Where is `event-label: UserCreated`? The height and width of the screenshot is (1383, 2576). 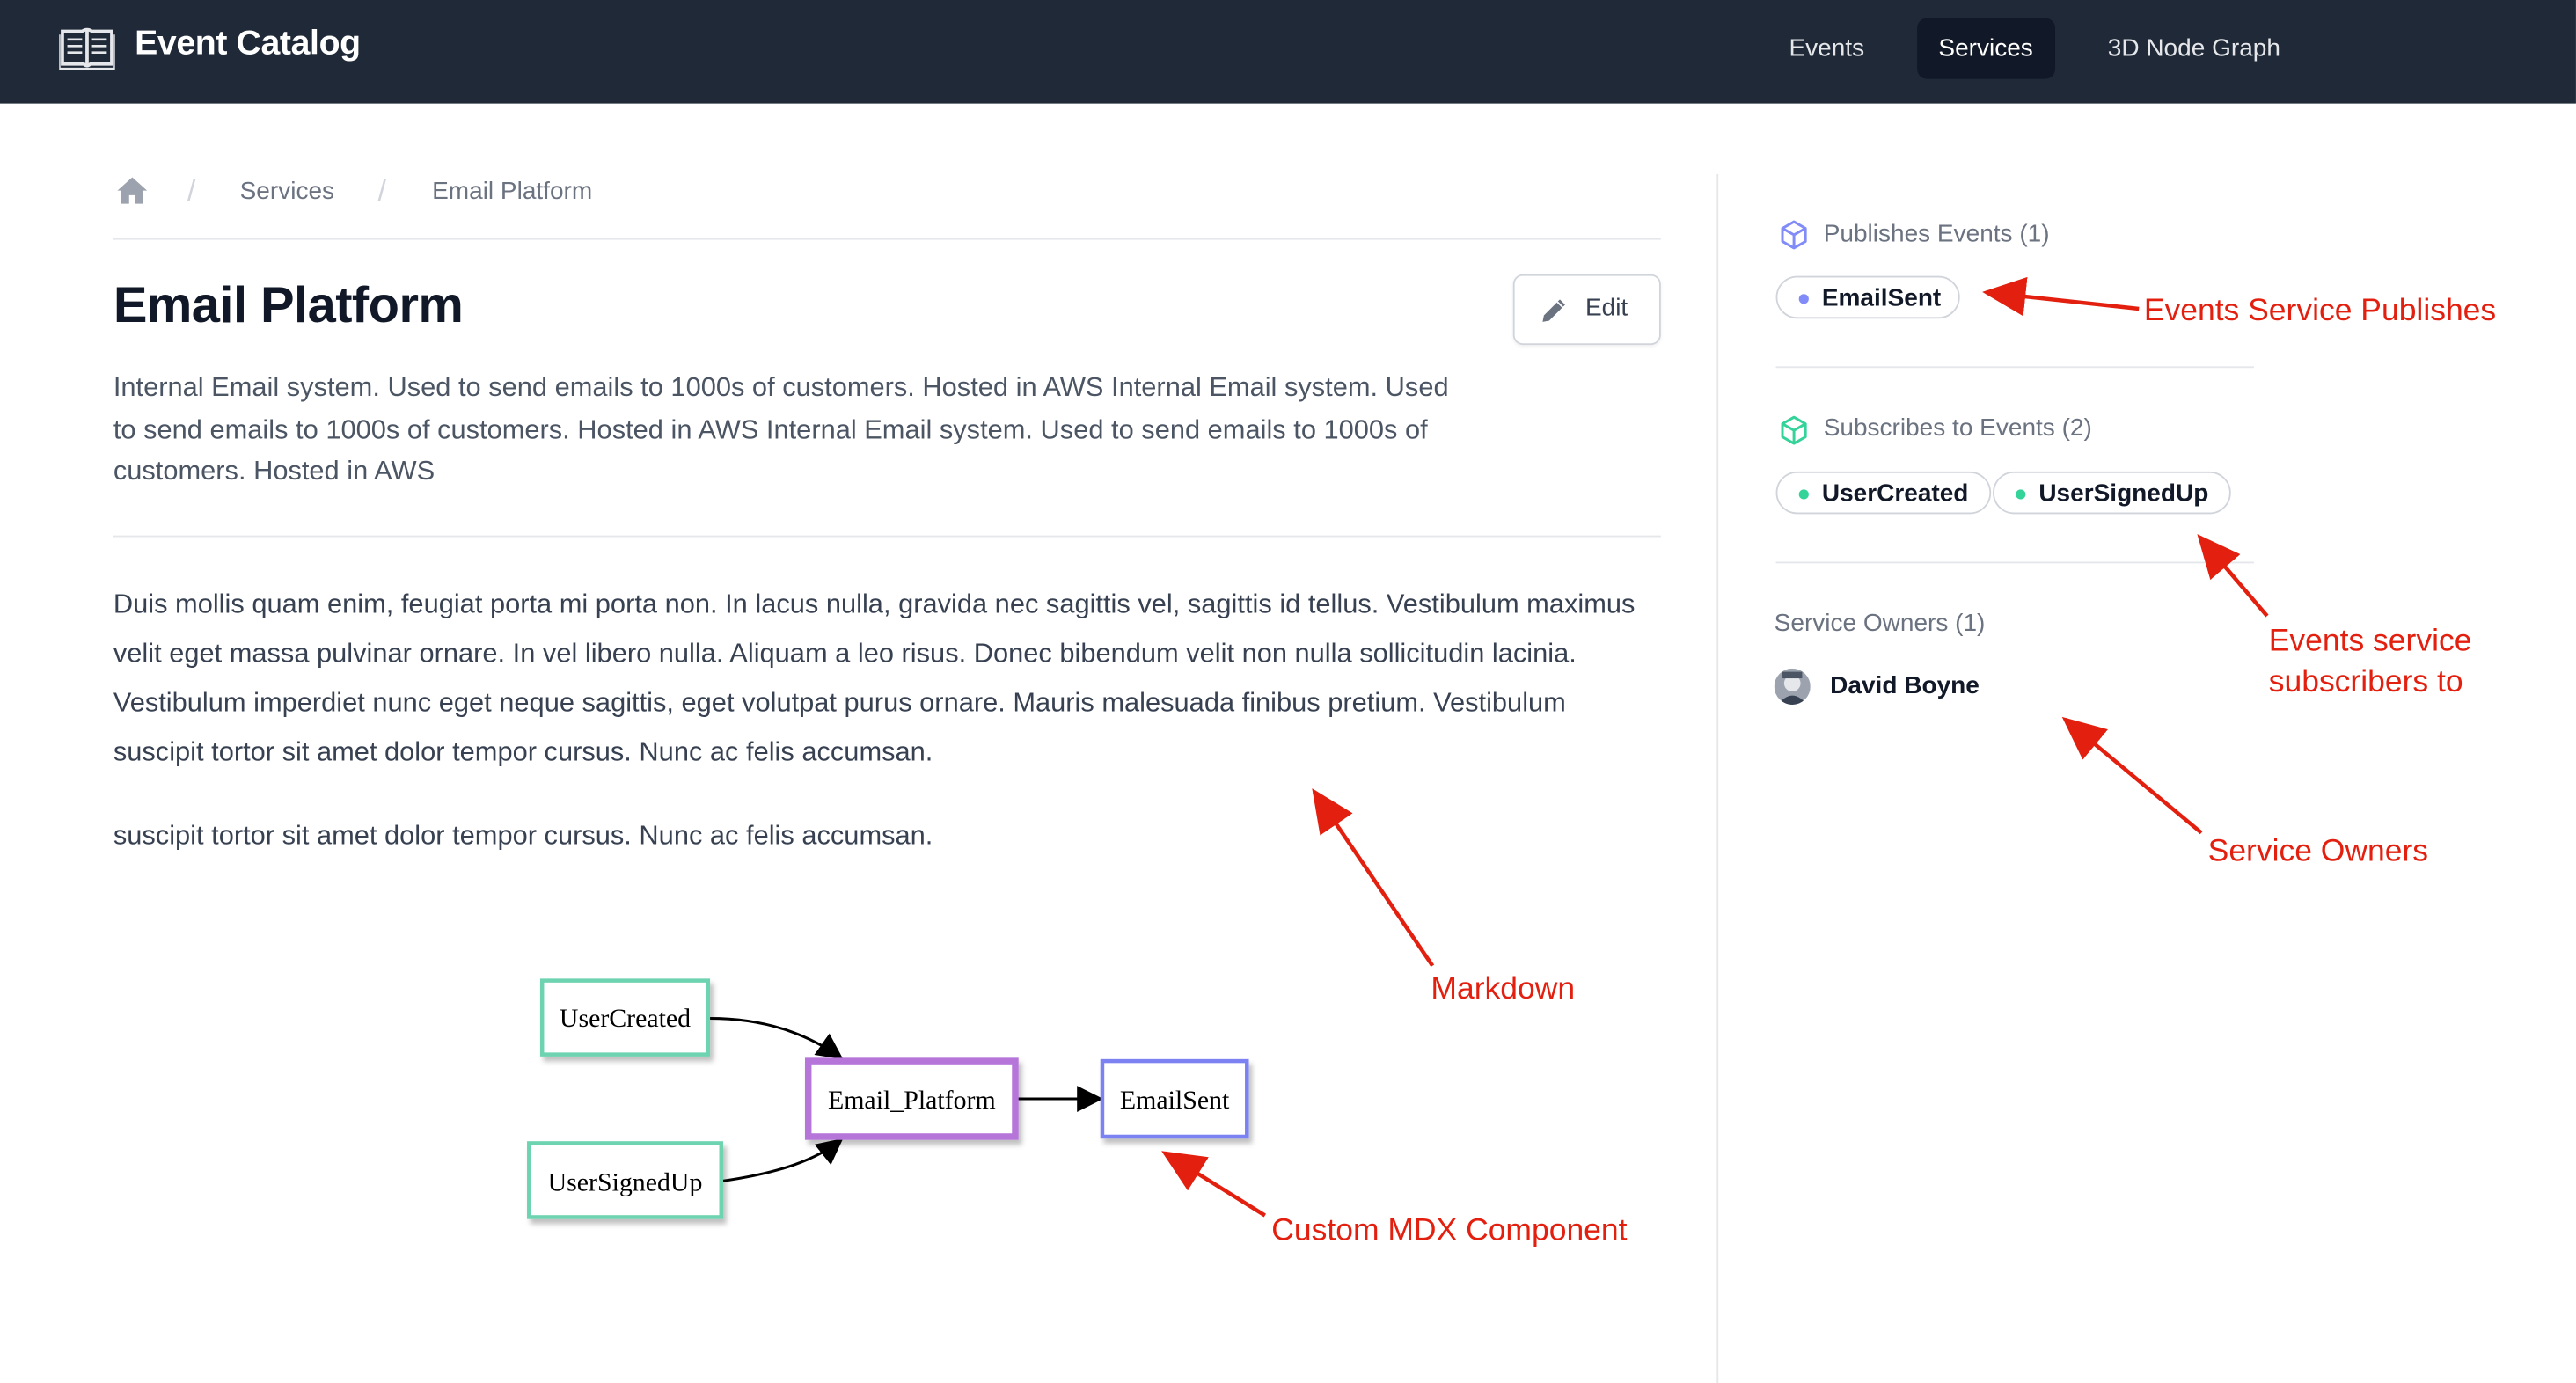 event-label: UserCreated is located at coordinates (1895, 493).